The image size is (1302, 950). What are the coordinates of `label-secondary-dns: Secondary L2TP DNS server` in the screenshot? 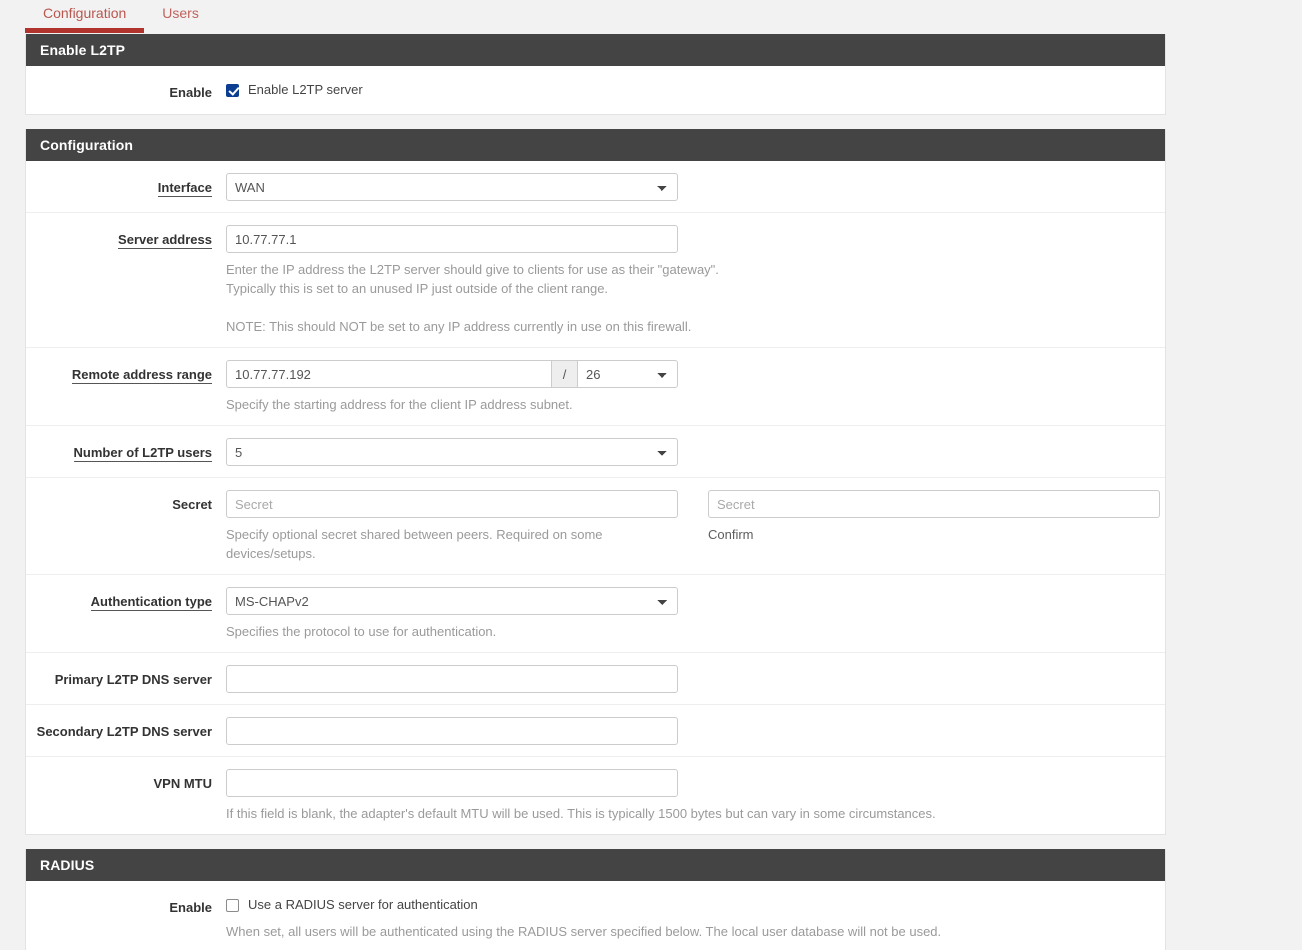 It's located at (124, 731).